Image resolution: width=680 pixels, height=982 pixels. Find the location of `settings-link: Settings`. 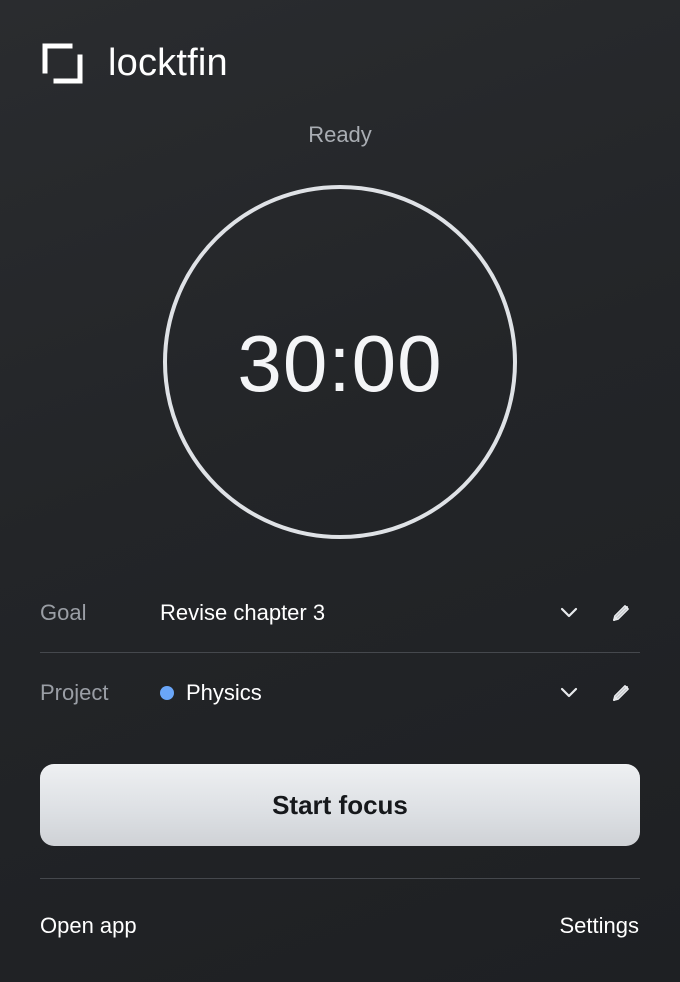

settings-link: Settings is located at coordinates (600, 926).